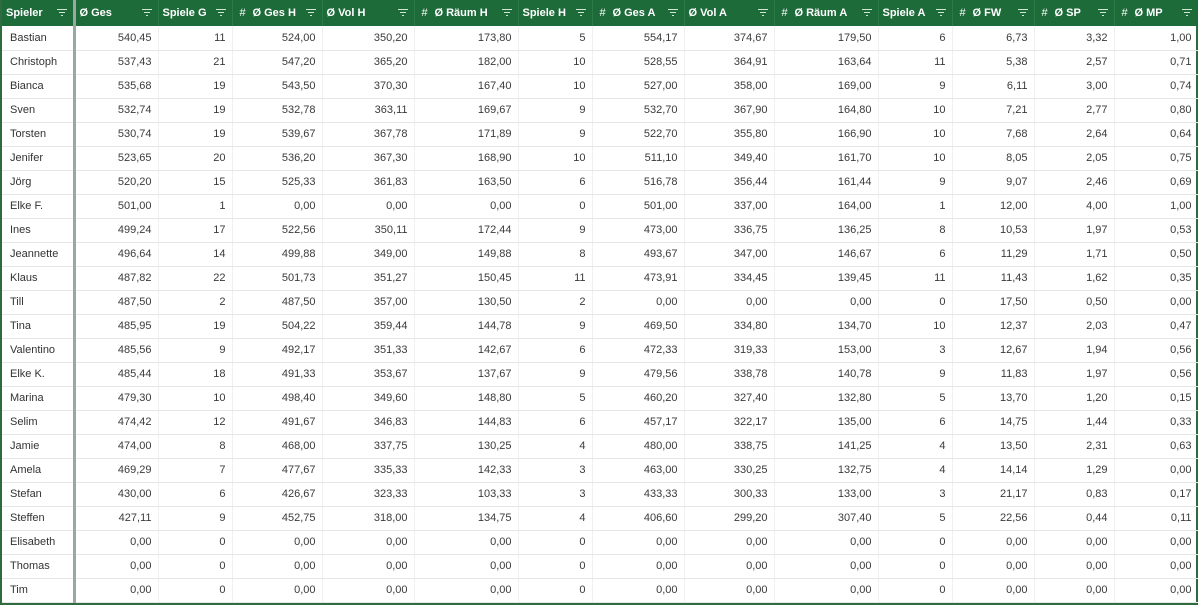  What do you see at coordinates (195, 134) in the screenshot?
I see `table-cell: 19` at bounding box center [195, 134].